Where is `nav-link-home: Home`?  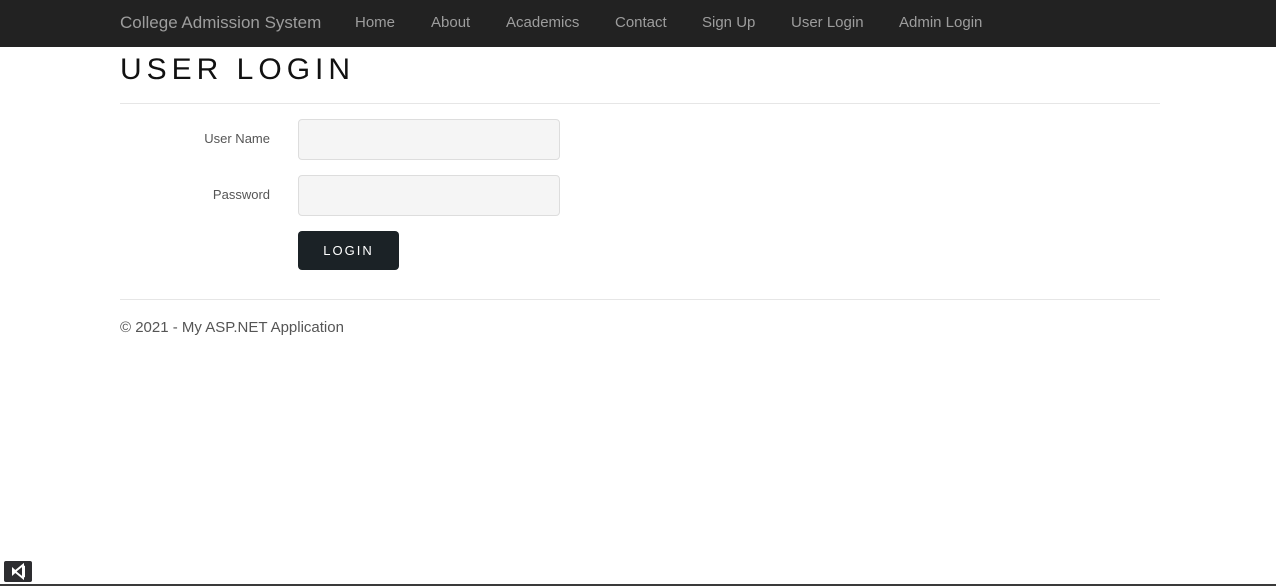 nav-link-home: Home is located at coordinates (375, 23).